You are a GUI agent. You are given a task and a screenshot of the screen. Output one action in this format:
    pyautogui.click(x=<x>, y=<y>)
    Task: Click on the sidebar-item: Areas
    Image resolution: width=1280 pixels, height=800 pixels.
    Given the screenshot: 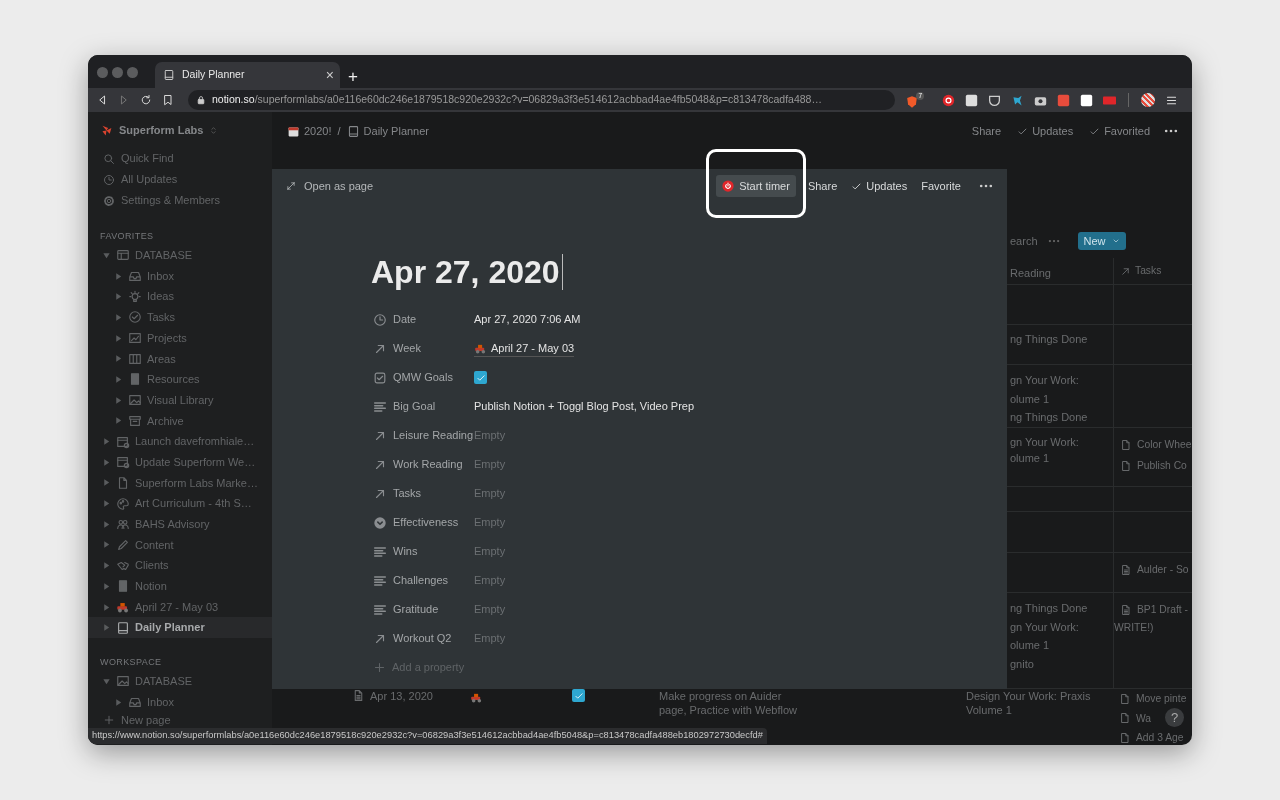 What is the action you would take?
    pyautogui.click(x=180, y=359)
    